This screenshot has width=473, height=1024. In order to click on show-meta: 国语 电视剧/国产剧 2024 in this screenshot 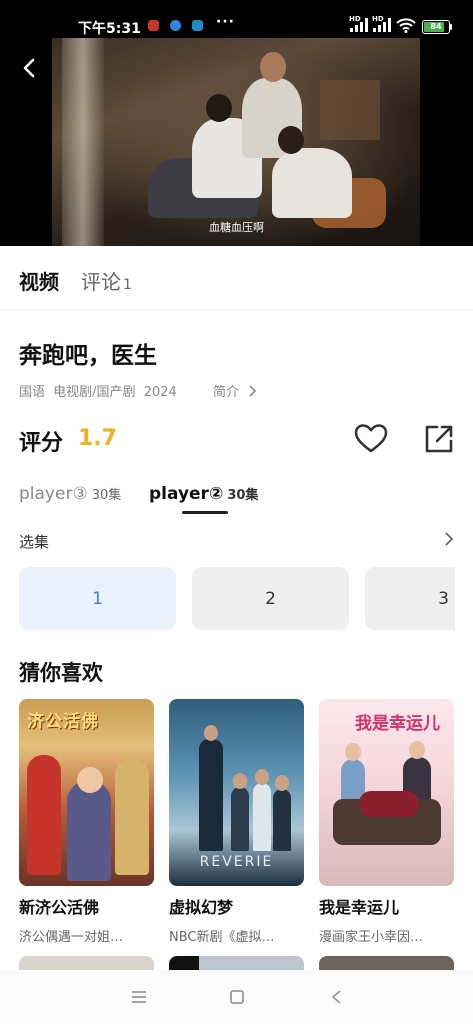, I will do `click(100, 390)`.